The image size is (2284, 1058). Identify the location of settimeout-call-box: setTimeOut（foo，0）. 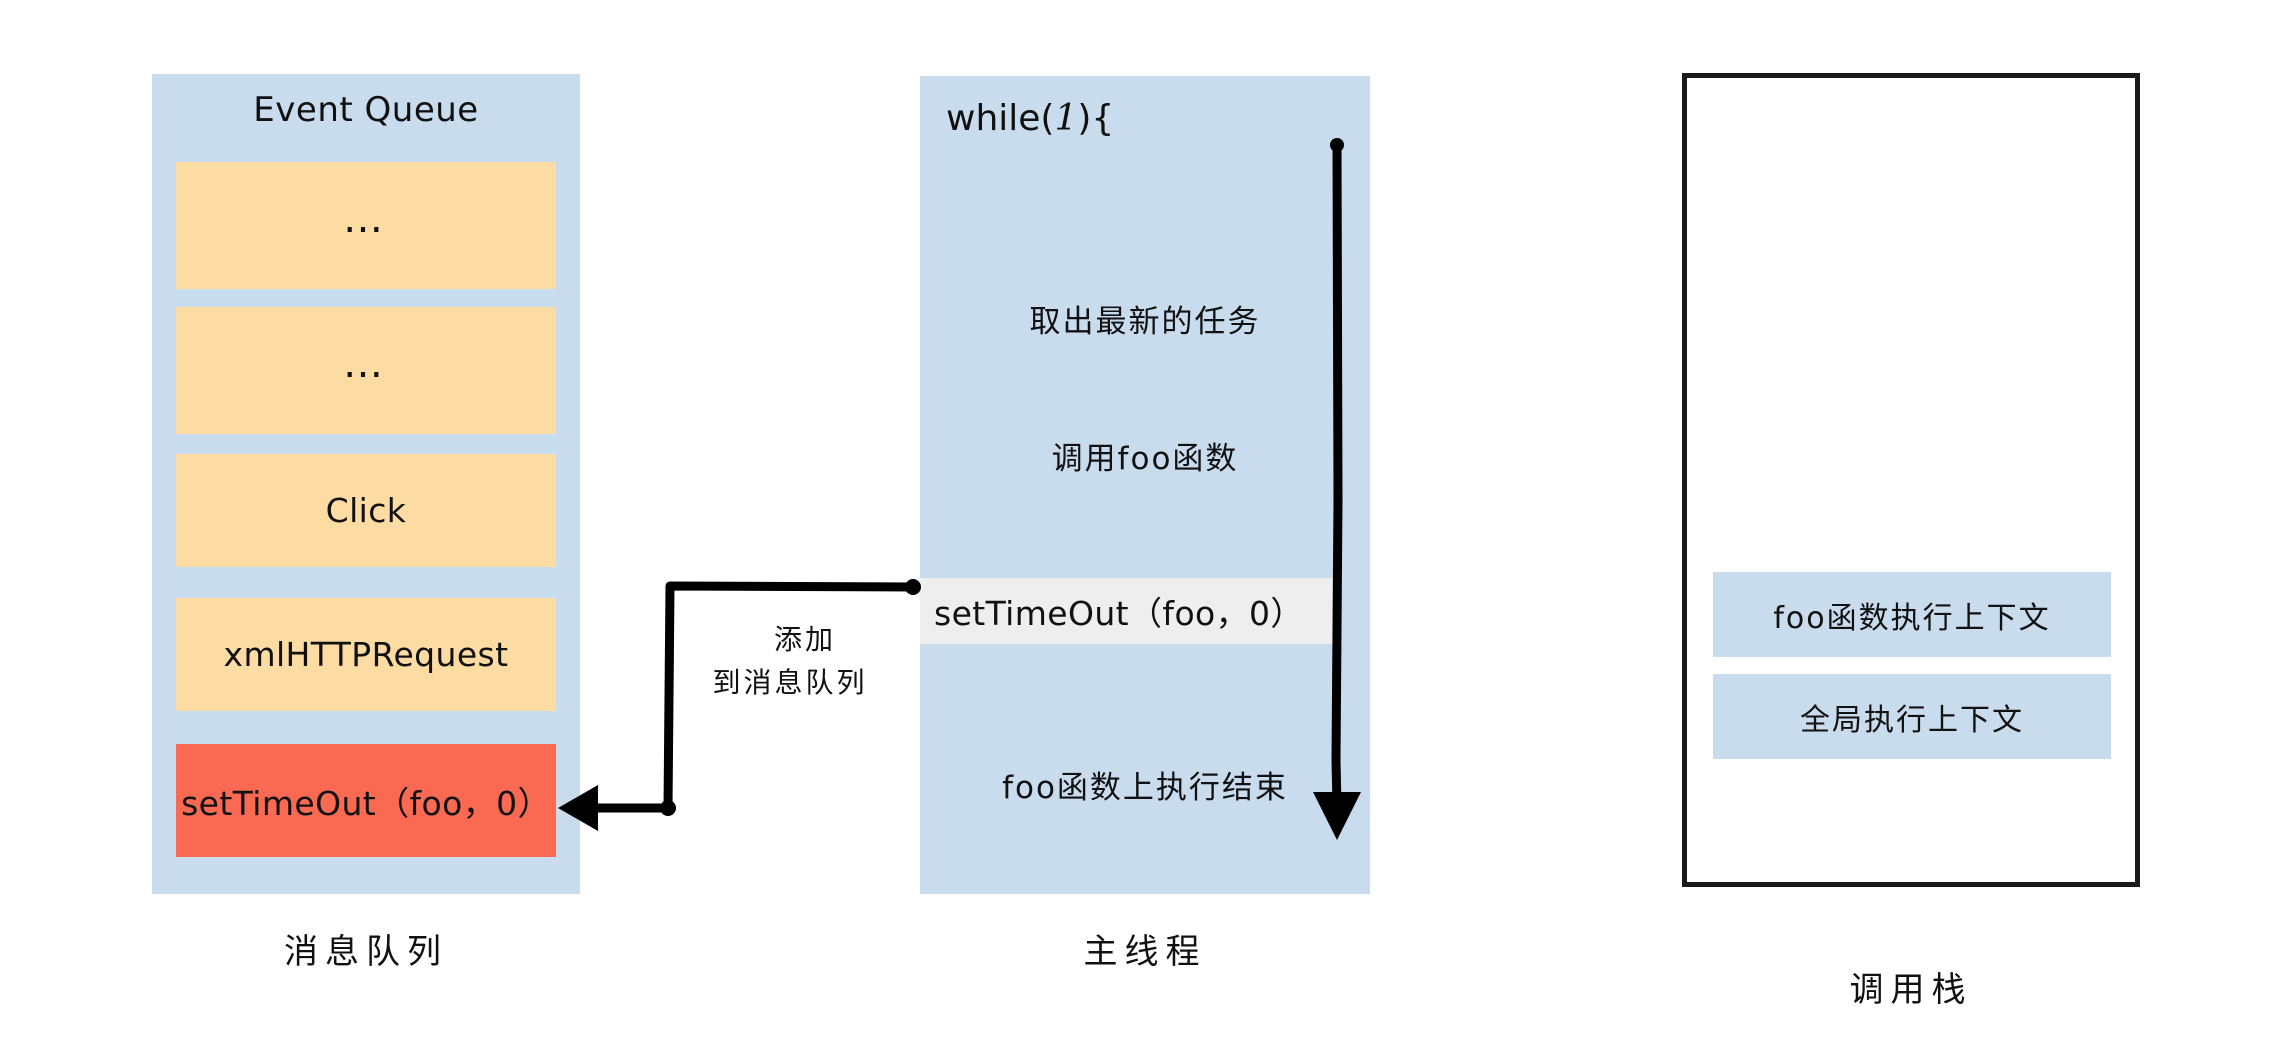
(1130, 611).